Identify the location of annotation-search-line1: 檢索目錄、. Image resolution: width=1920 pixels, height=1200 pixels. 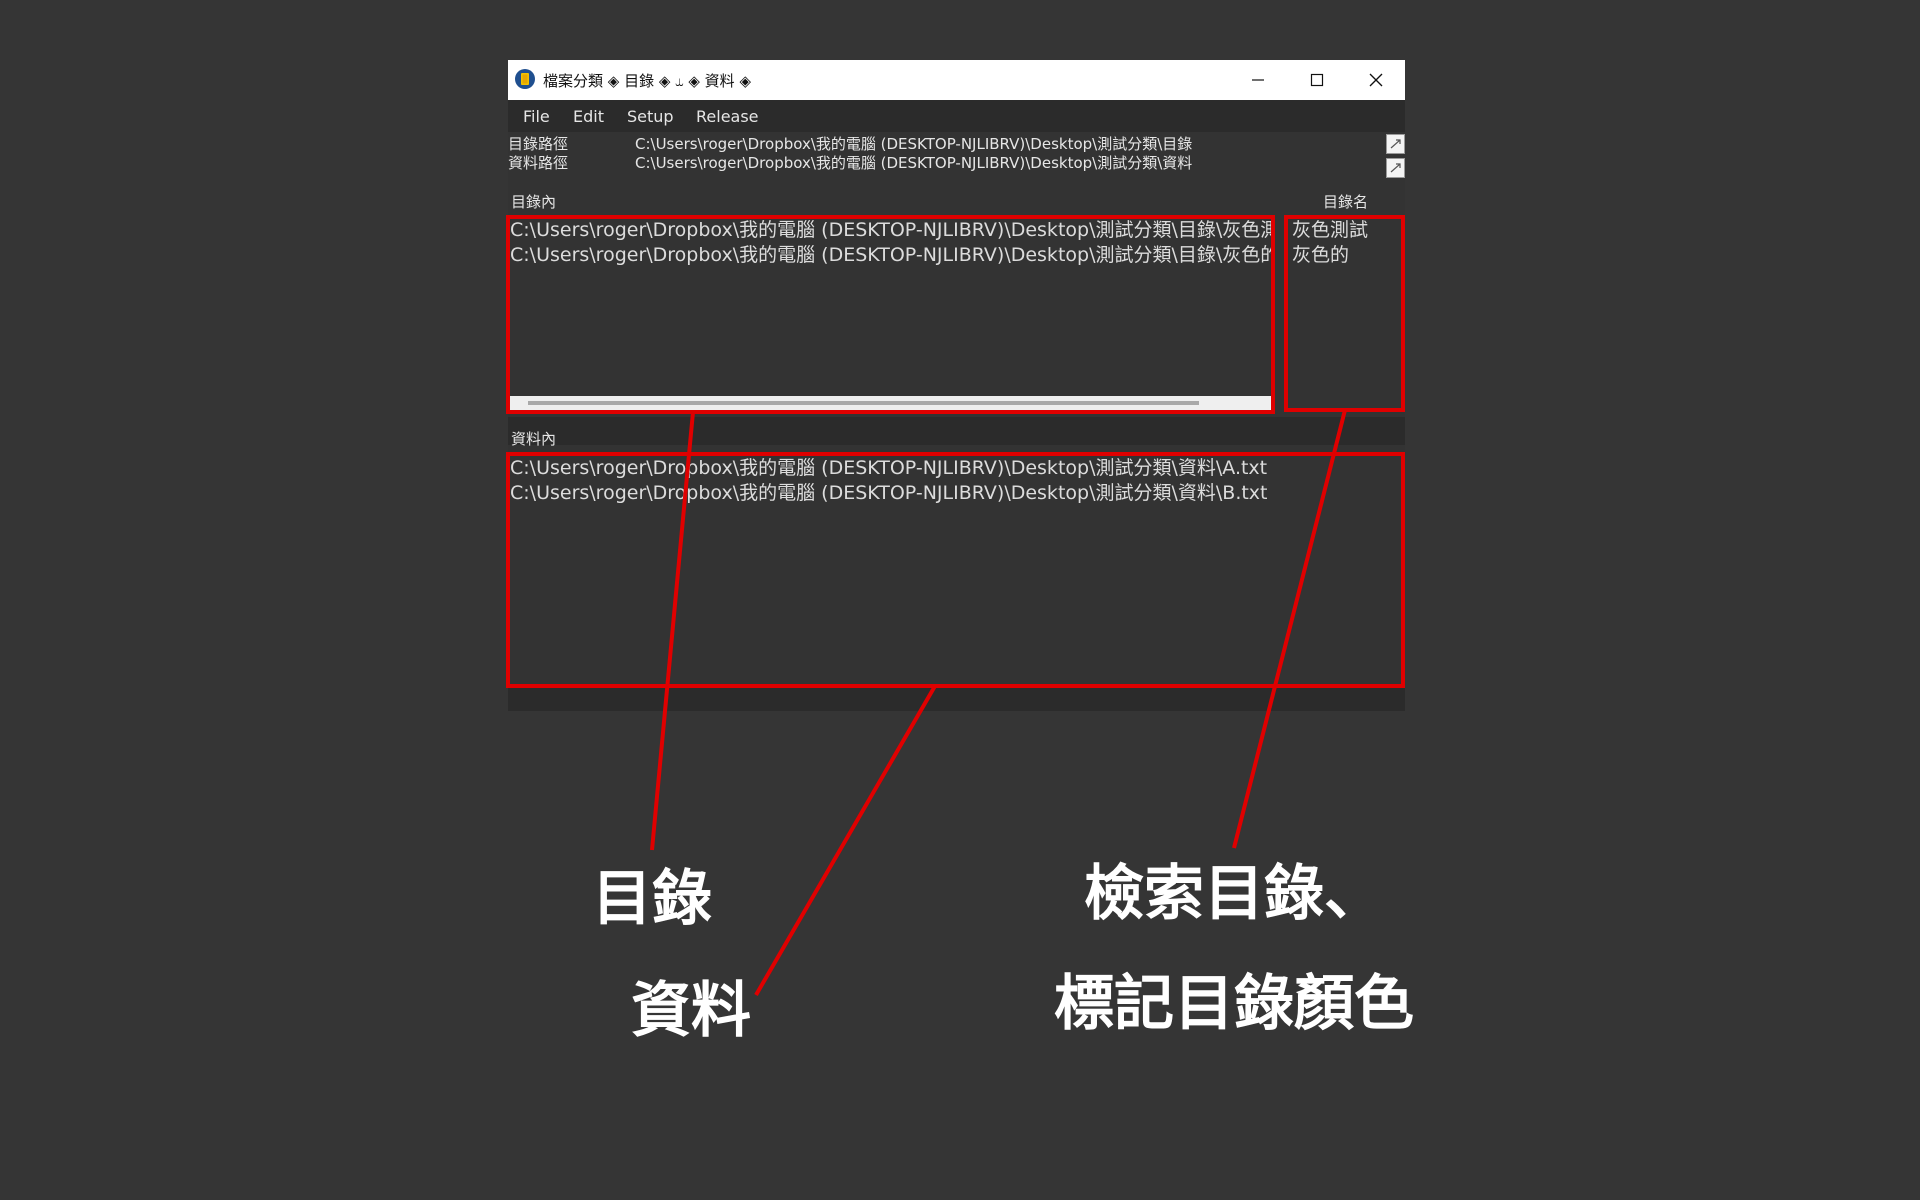
(1234, 894).